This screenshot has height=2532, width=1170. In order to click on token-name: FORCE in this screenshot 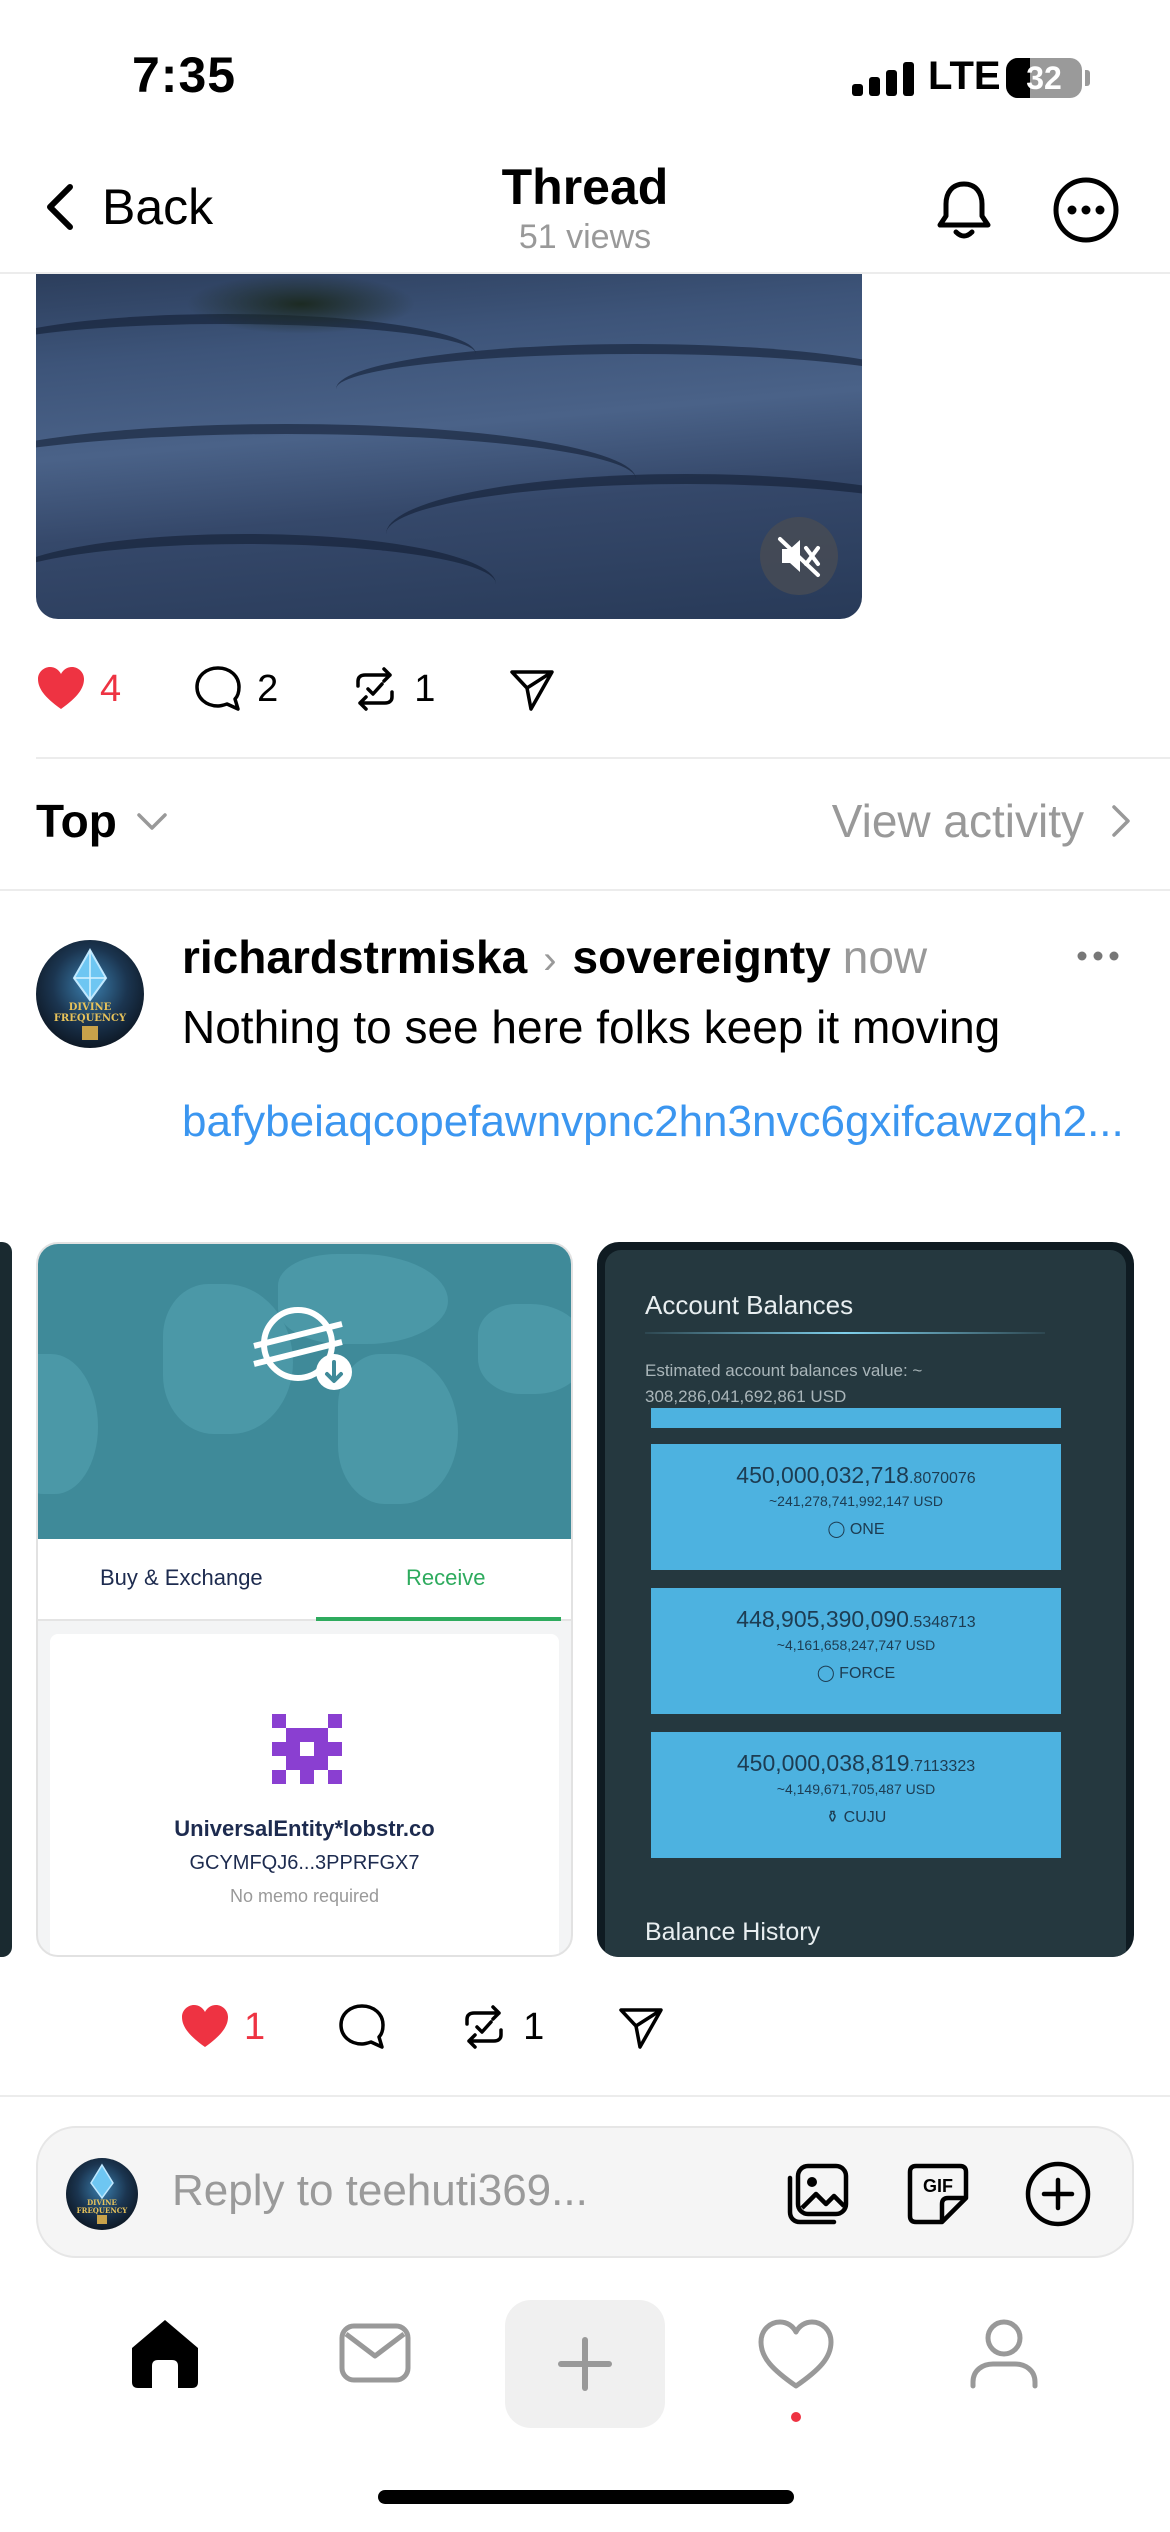, I will do `click(867, 1673)`.